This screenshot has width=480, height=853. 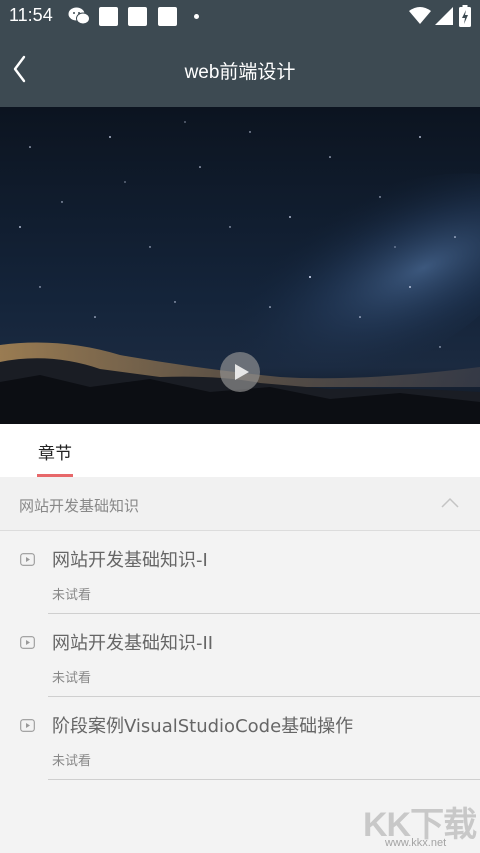 I want to click on play-icon, so click(x=242, y=372).